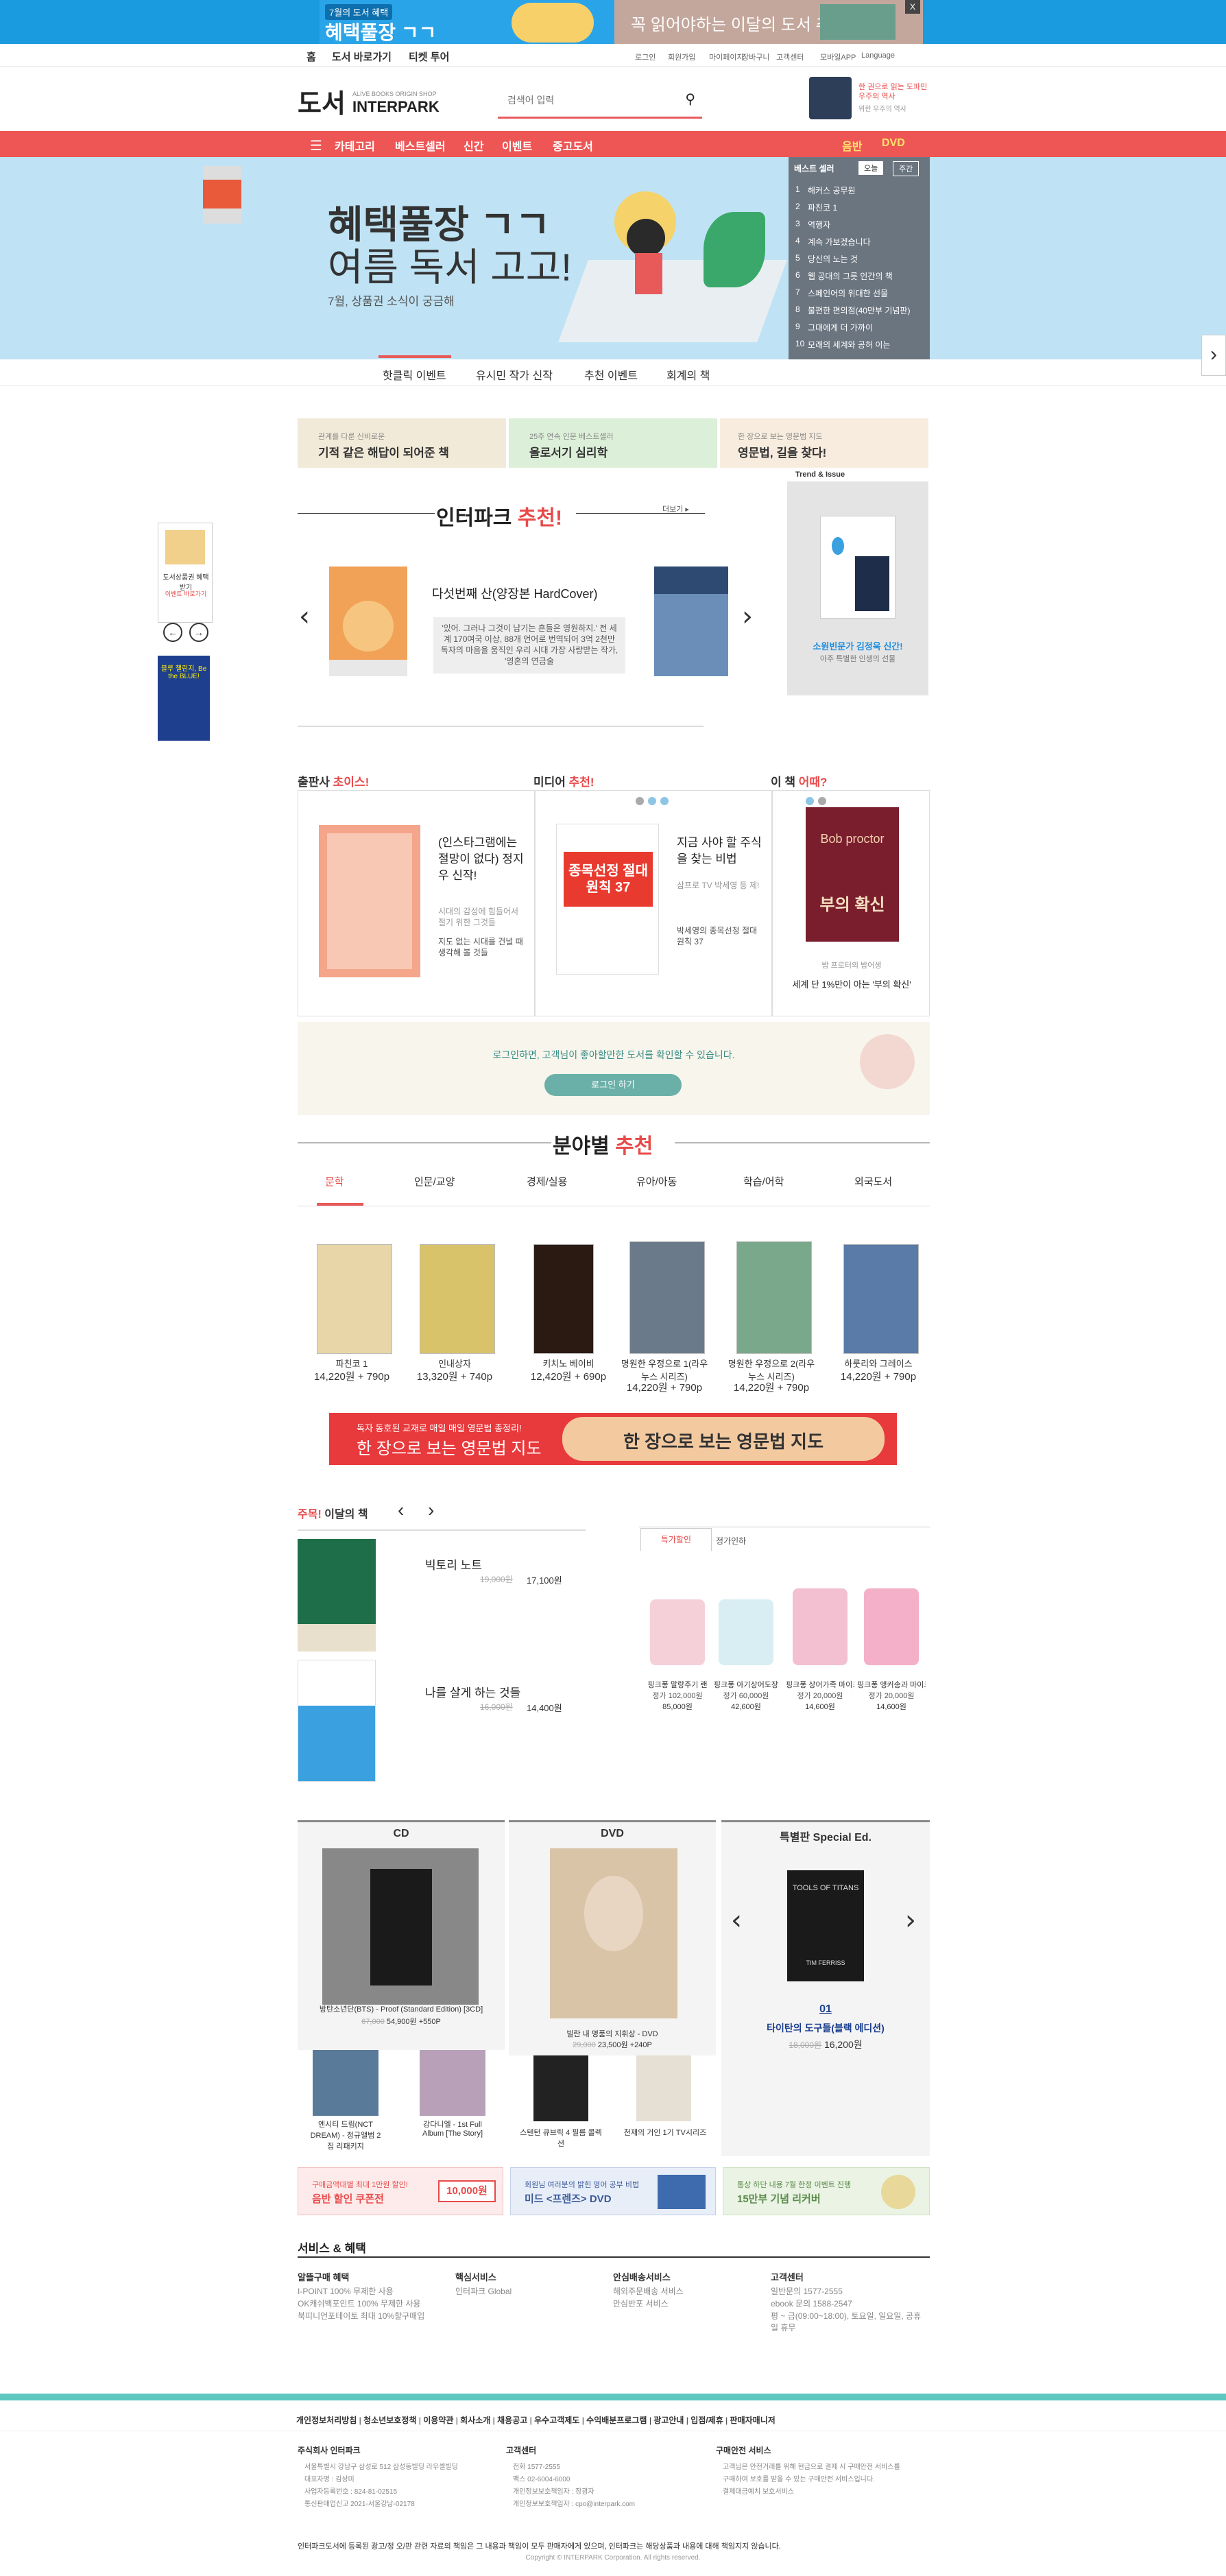 The width and height of the screenshot is (1226, 2576). Describe the element at coordinates (434, 1181) in the screenshot. I see `genre-tab: 인문/교양` at that location.